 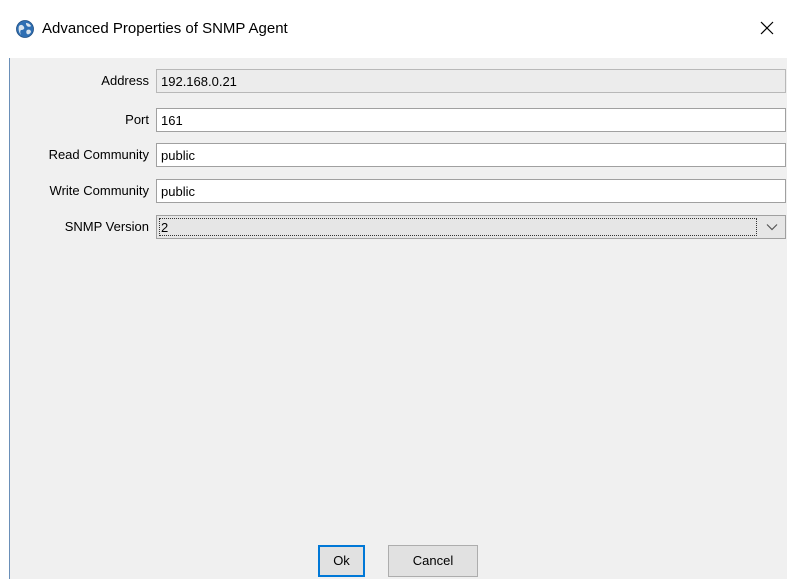 I want to click on address-row: Address, so click(x=398, y=81).